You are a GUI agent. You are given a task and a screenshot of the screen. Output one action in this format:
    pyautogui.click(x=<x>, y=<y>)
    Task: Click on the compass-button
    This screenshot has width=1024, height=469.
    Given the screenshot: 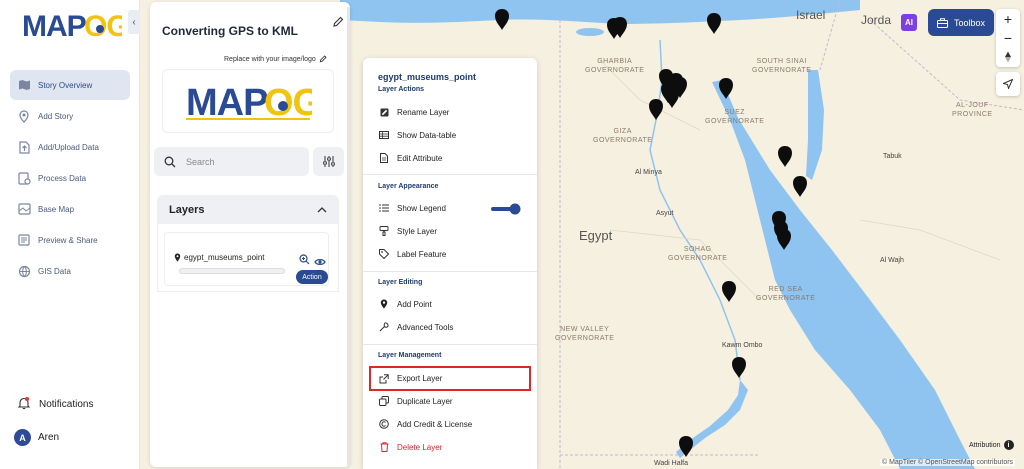 What is the action you would take?
    pyautogui.click(x=1008, y=56)
    